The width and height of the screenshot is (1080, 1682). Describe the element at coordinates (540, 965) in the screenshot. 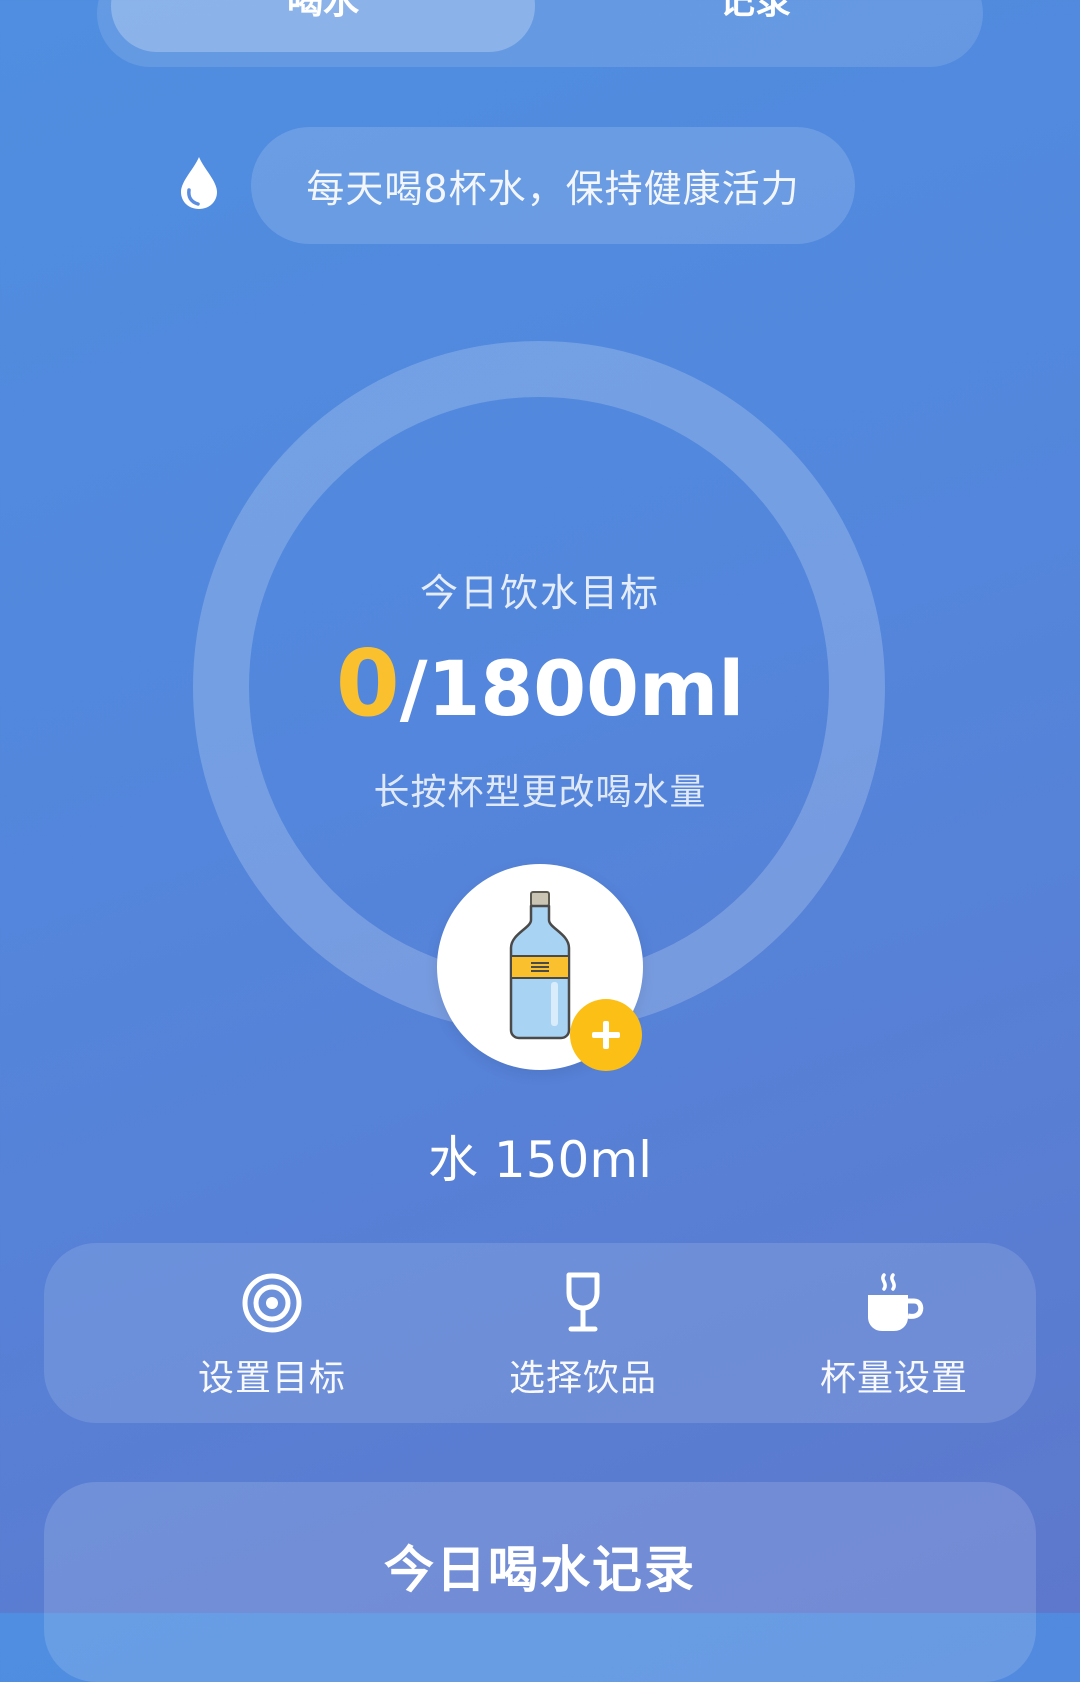

I see `water-bottle-icon` at that location.